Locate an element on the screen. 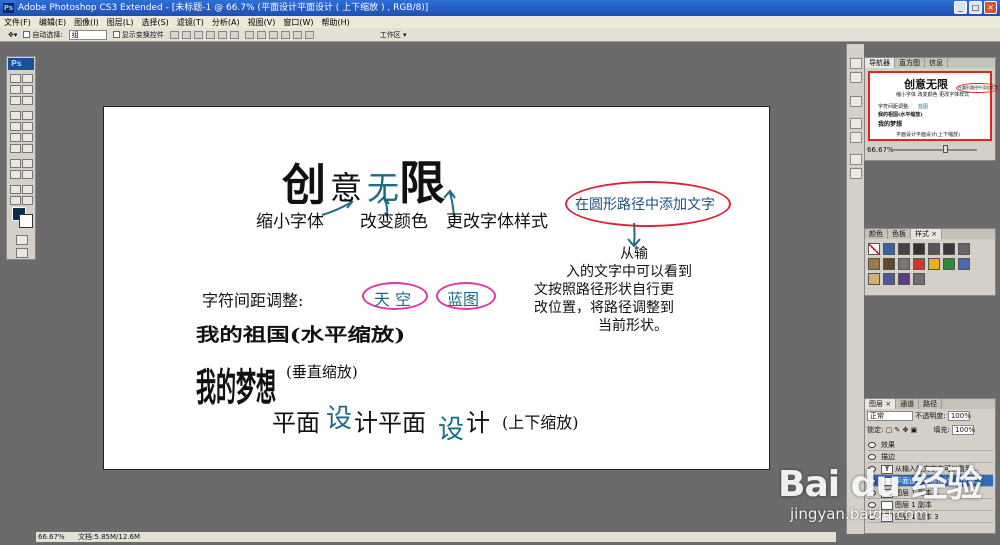  background-color-swatch is located at coordinates (26, 221).